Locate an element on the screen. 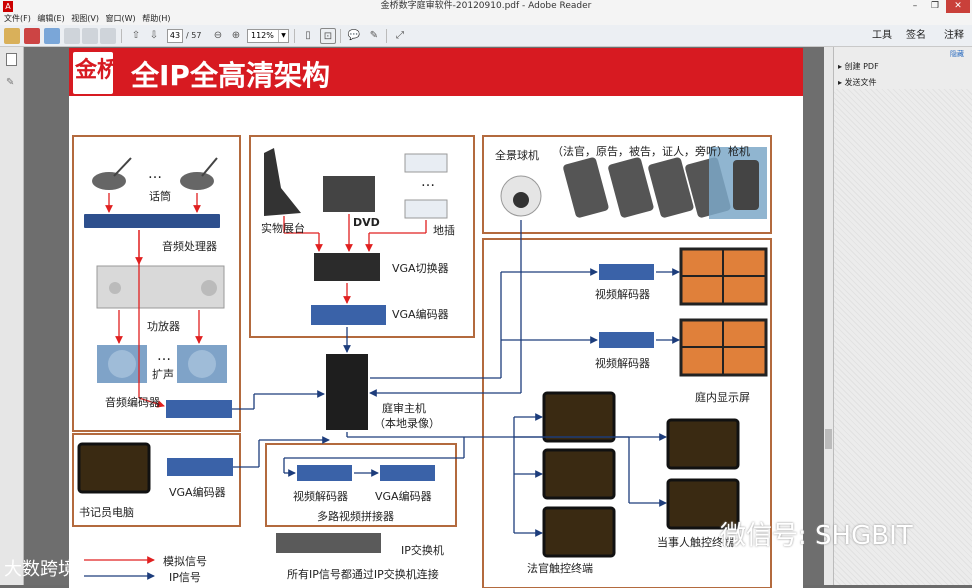  label-multiview-encoder: VGA编码器 is located at coordinates (403, 496).